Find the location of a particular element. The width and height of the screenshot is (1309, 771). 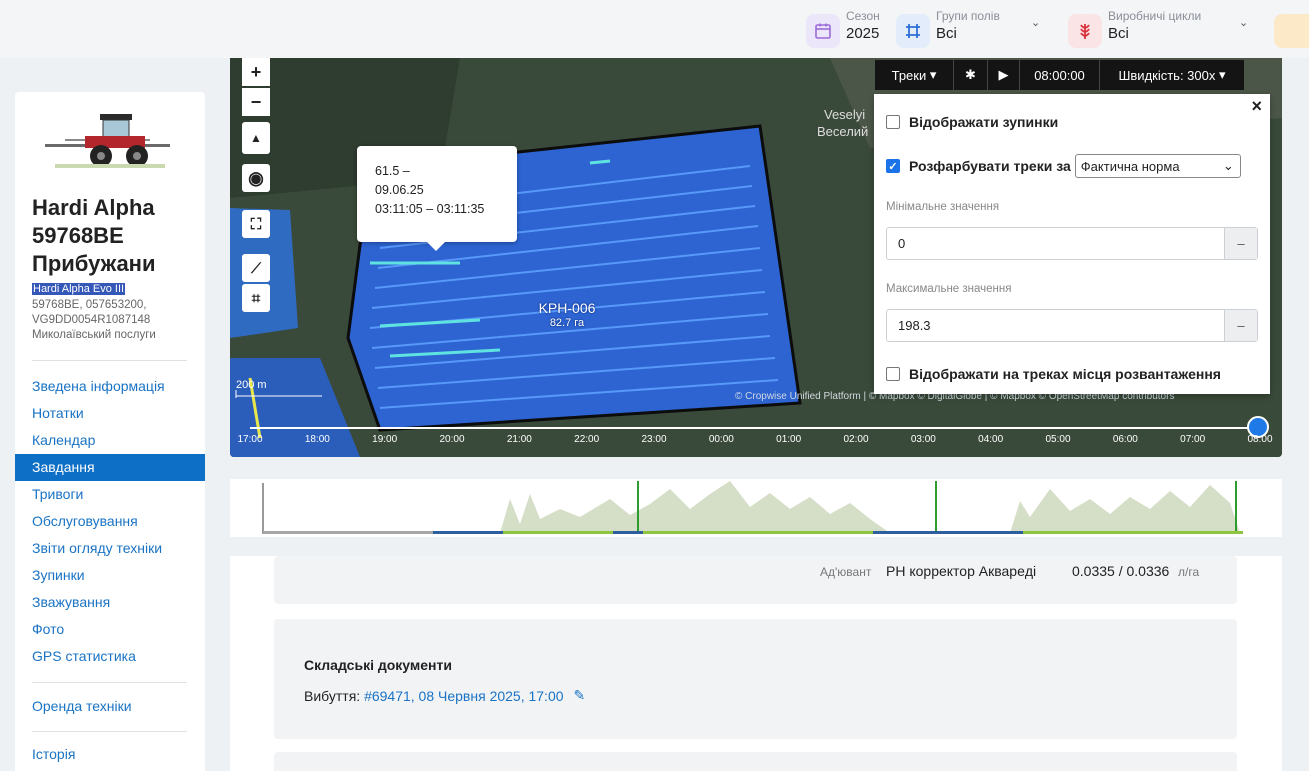

min-clear-button: – is located at coordinates (1240, 243).